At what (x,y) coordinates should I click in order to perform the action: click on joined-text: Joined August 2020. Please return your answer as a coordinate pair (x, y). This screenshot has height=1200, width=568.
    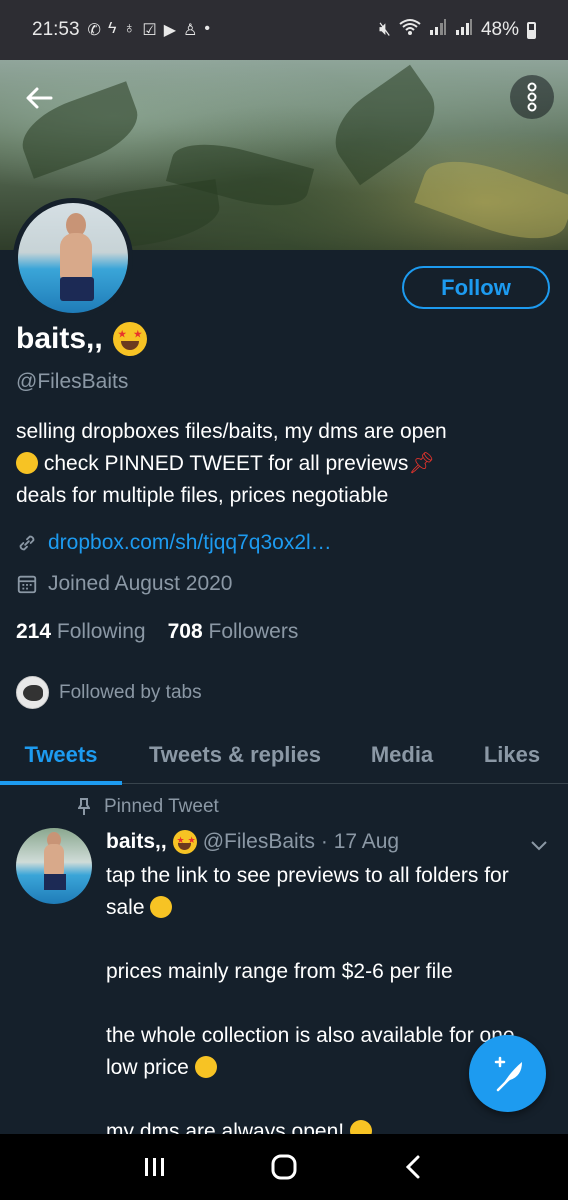
    Looking at the image, I should click on (140, 583).